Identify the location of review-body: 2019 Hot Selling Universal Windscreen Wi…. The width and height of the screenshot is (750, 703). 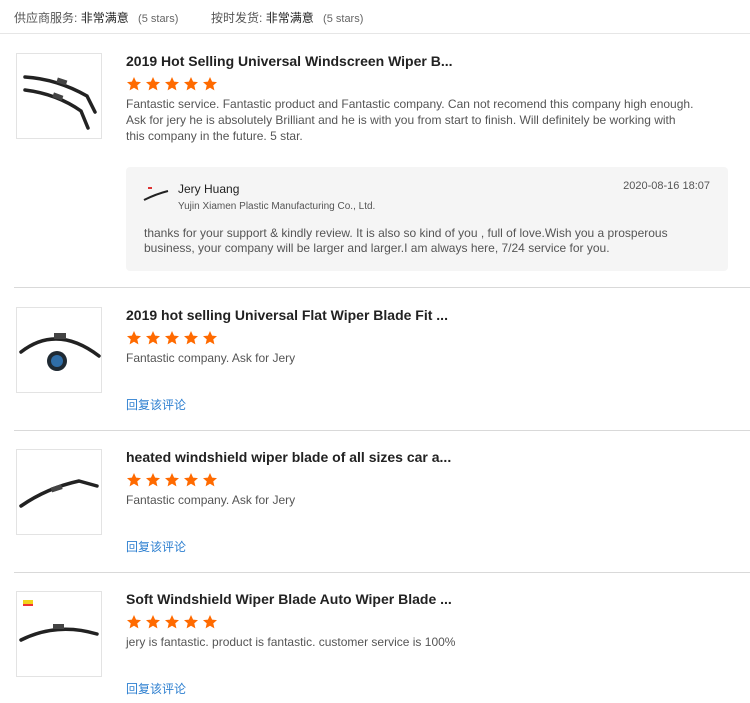
(428, 98).